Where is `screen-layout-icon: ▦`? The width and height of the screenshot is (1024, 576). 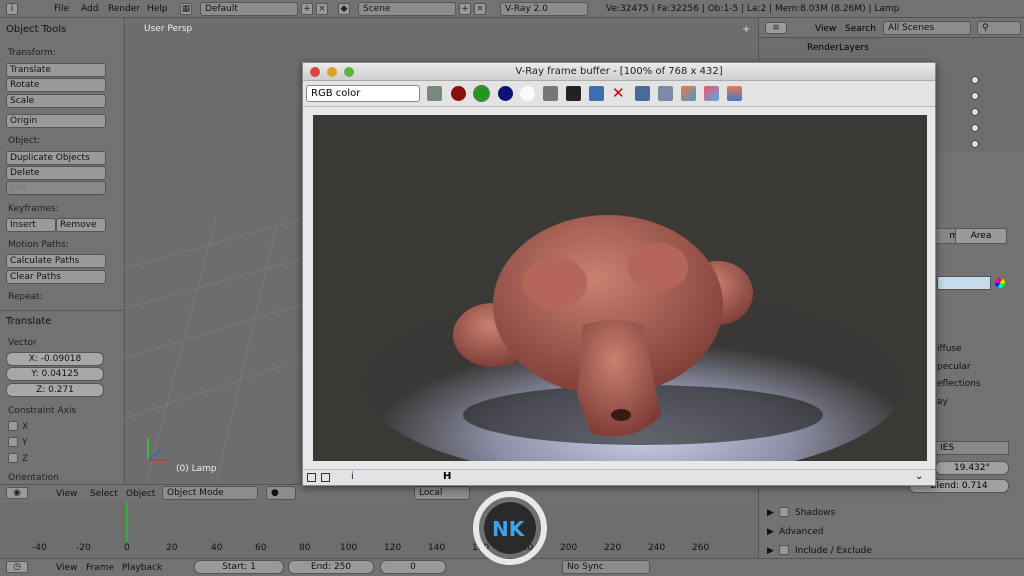 screen-layout-icon: ▦ is located at coordinates (186, 9).